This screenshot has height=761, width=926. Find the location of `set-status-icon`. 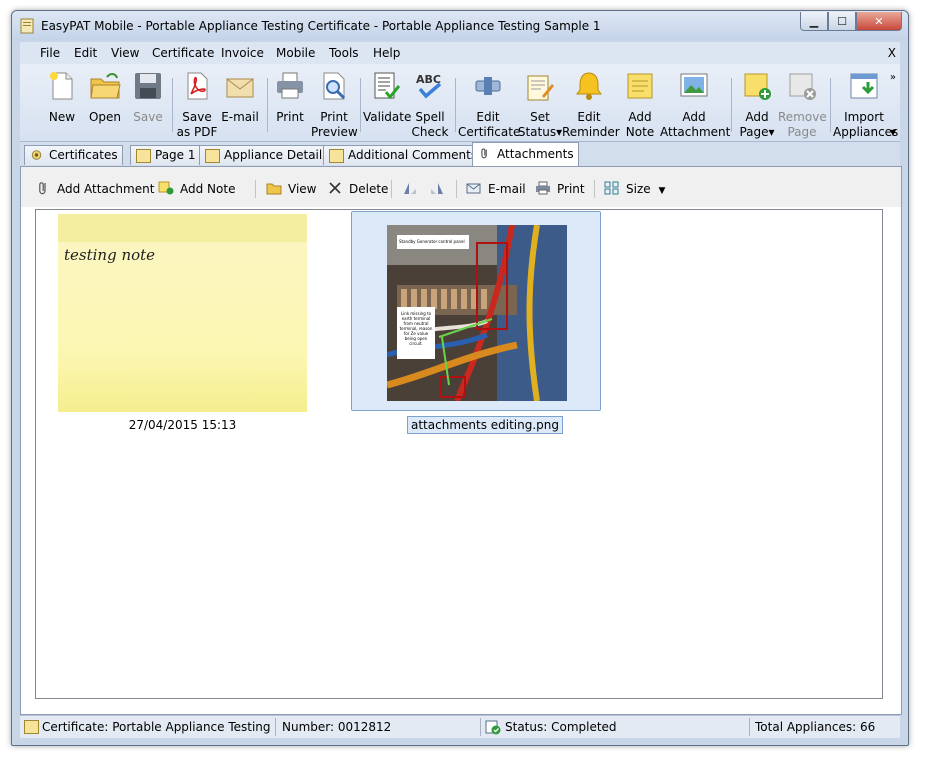

set-status-icon is located at coordinates (540, 88).